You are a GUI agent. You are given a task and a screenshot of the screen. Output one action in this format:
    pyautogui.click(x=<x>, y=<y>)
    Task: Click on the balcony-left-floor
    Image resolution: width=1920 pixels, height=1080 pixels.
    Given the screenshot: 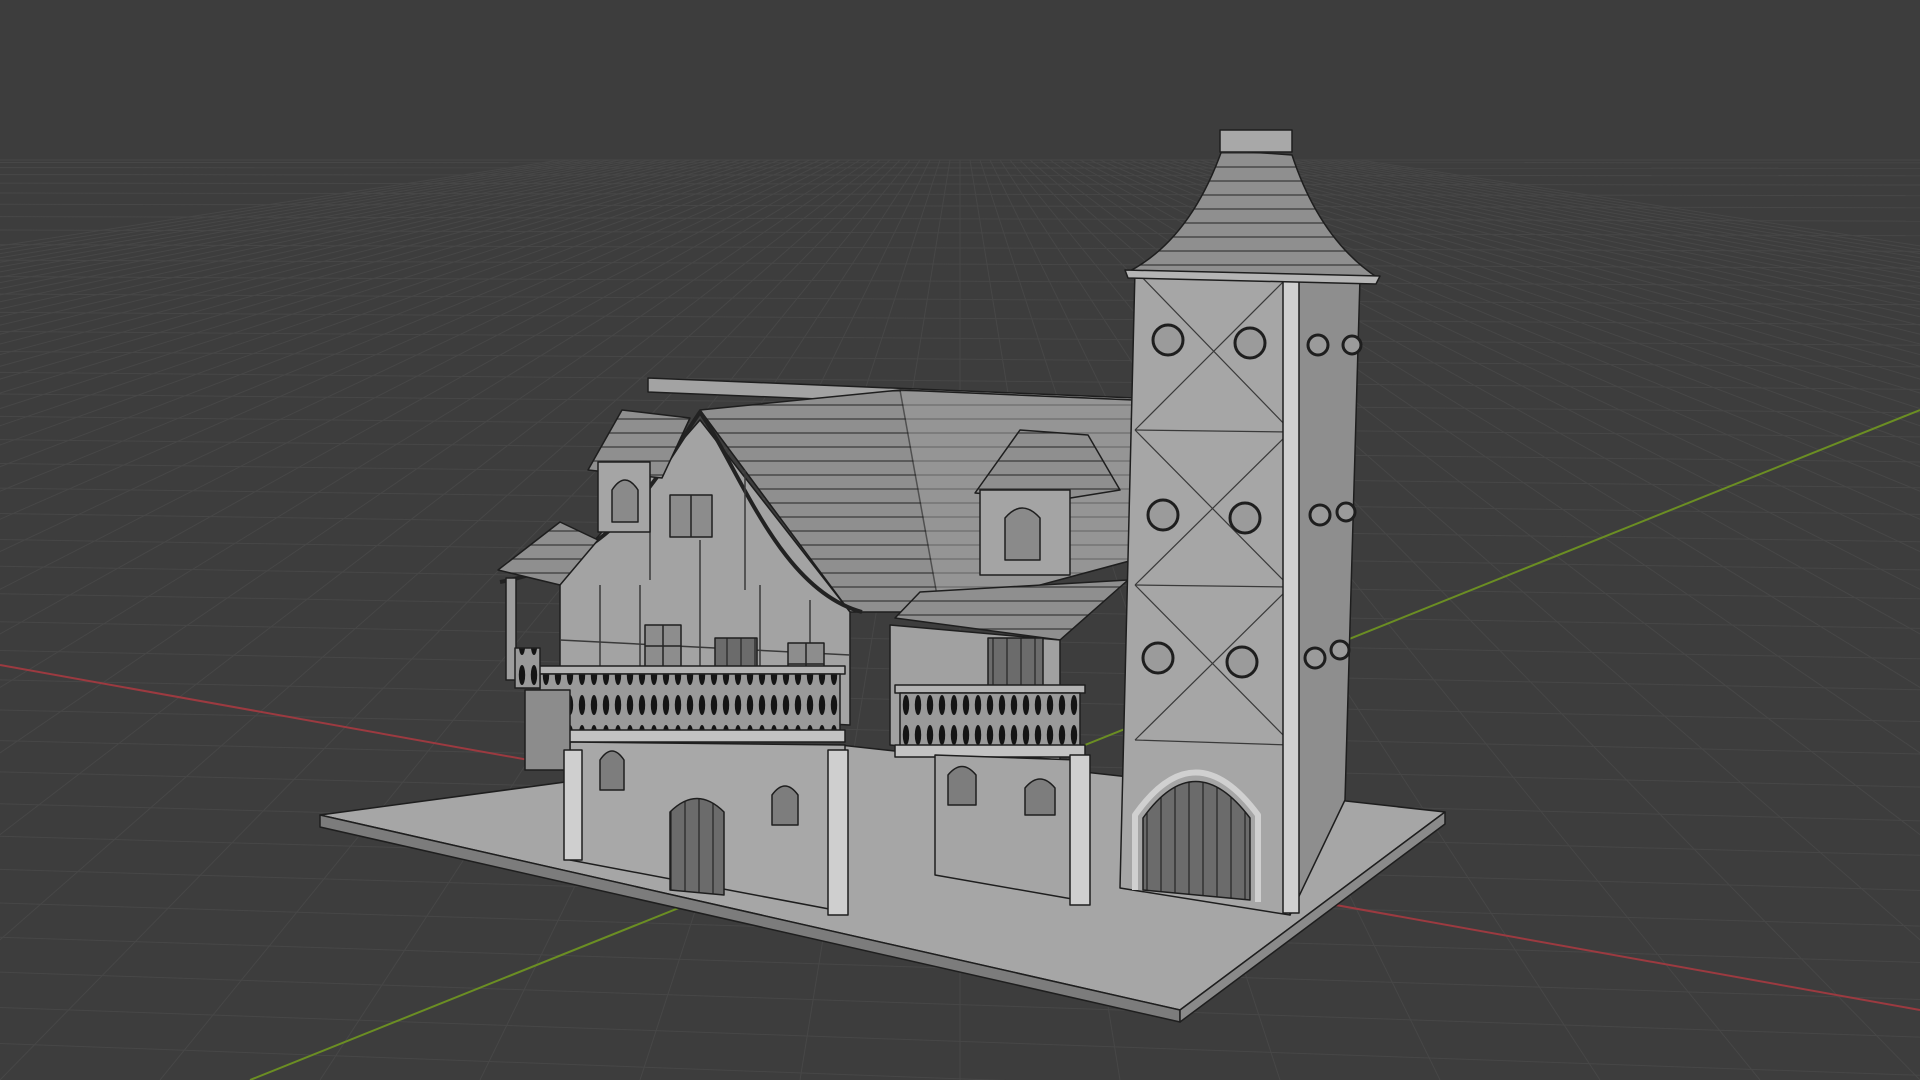 What is the action you would take?
    pyautogui.click(x=690, y=736)
    